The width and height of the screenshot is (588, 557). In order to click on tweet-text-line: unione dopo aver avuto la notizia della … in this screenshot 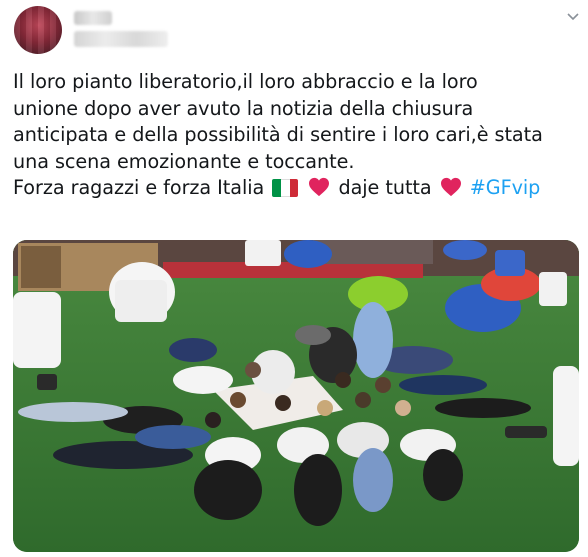, I will do `click(243, 108)`.